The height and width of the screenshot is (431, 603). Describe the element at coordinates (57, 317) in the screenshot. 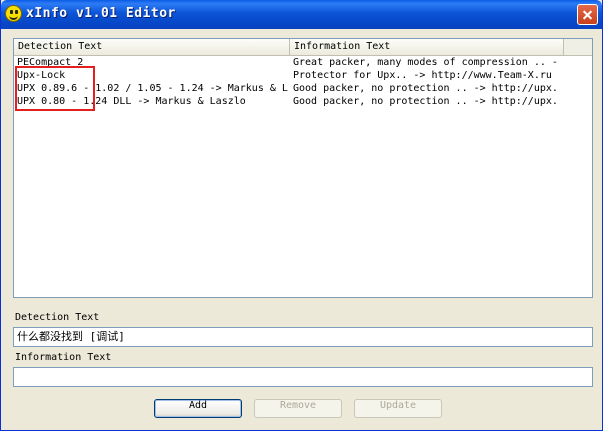

I see `detection-text-label: Detection Text` at that location.